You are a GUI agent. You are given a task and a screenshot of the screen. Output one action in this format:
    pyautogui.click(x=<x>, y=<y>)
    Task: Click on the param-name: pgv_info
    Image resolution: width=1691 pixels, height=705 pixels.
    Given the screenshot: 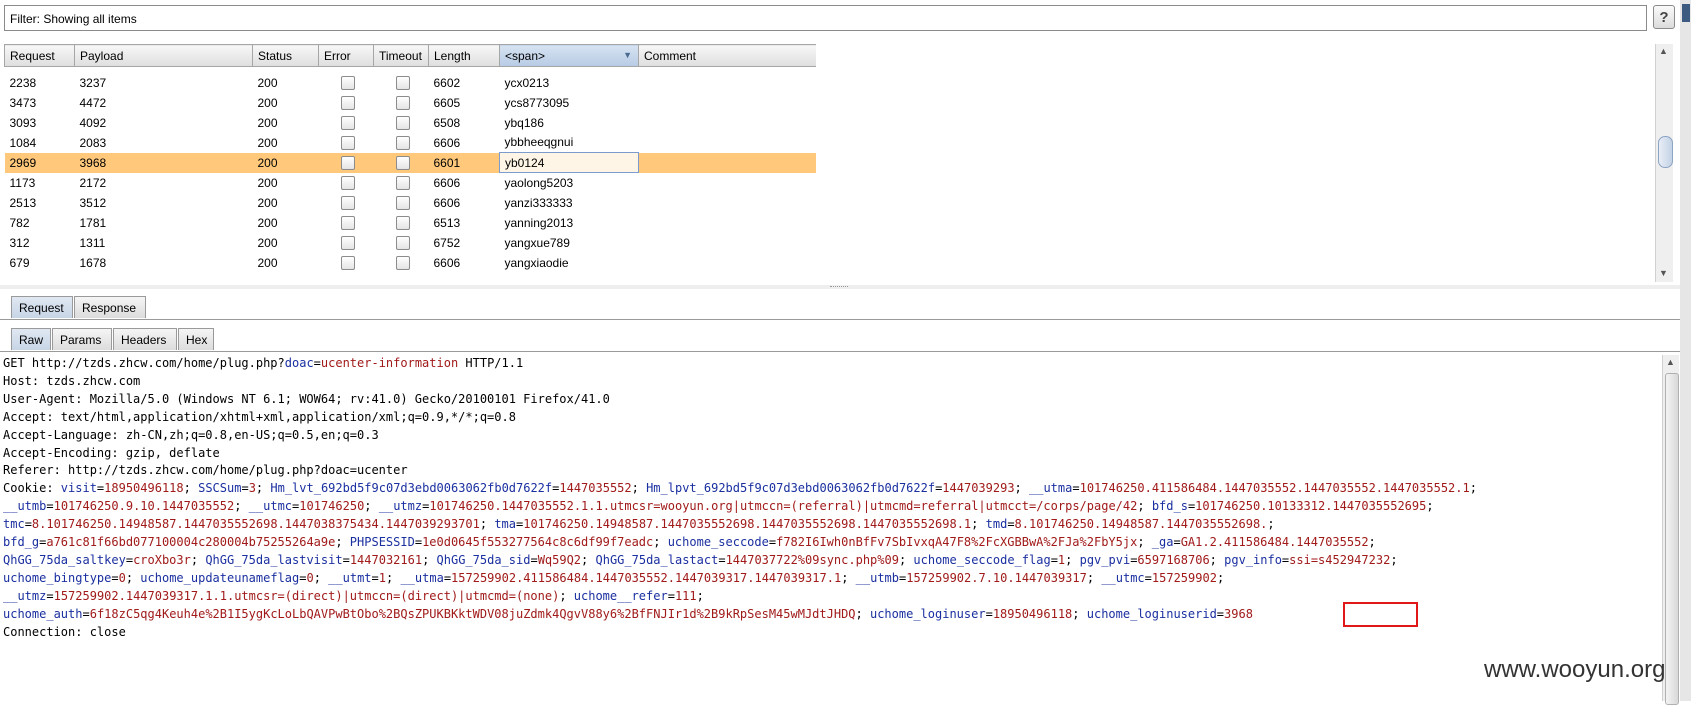 What is the action you would take?
    pyautogui.click(x=1253, y=559)
    